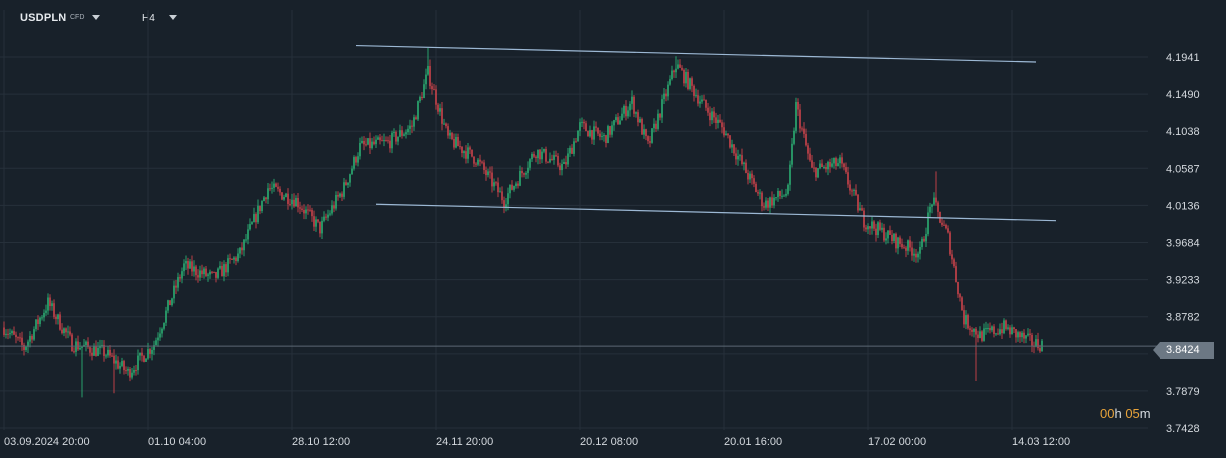  What do you see at coordinates (696, 53) in the screenshot?
I see `trendline` at bounding box center [696, 53].